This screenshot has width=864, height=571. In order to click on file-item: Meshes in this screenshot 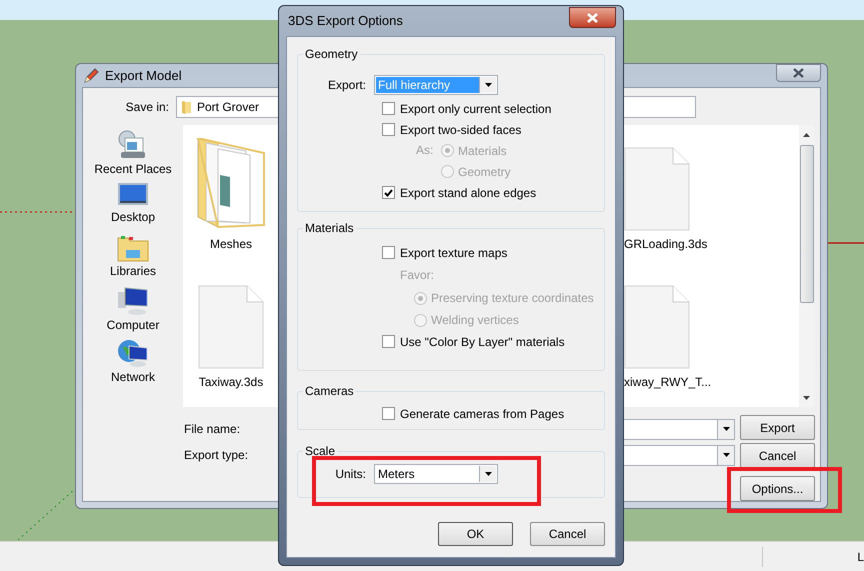, I will do `click(231, 191)`.